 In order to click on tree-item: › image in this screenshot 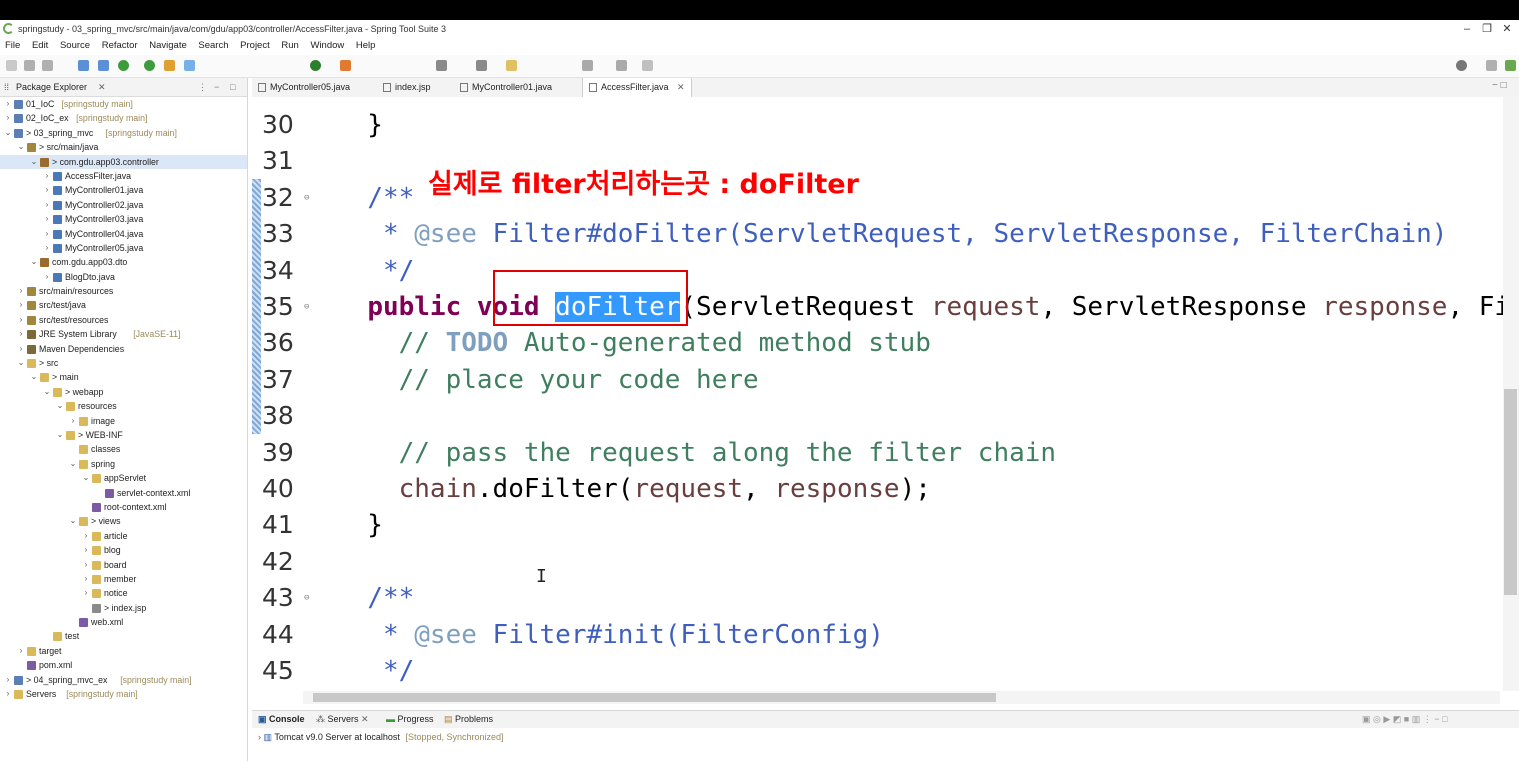, I will do `click(123, 421)`.